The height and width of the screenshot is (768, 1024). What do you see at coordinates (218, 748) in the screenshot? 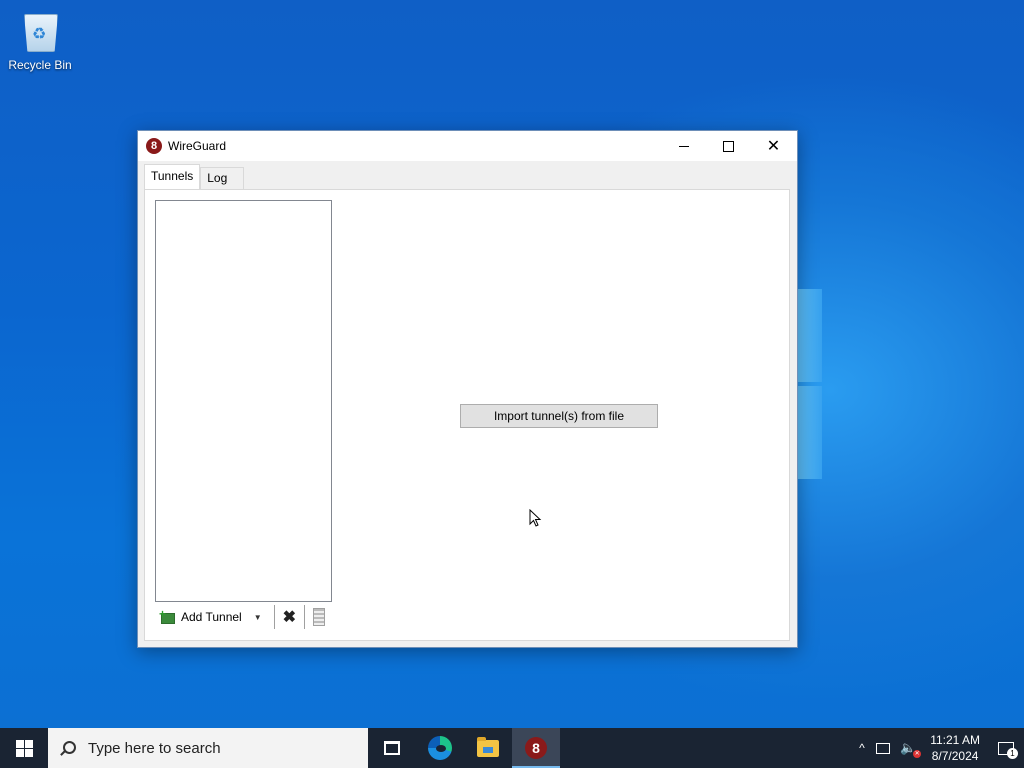
I see `search-input` at bounding box center [218, 748].